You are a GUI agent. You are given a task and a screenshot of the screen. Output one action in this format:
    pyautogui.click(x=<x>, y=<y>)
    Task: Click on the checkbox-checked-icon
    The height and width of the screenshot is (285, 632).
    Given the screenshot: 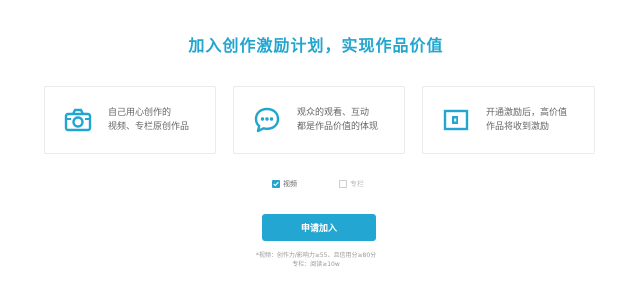 What is the action you would take?
    pyautogui.click(x=276, y=184)
    